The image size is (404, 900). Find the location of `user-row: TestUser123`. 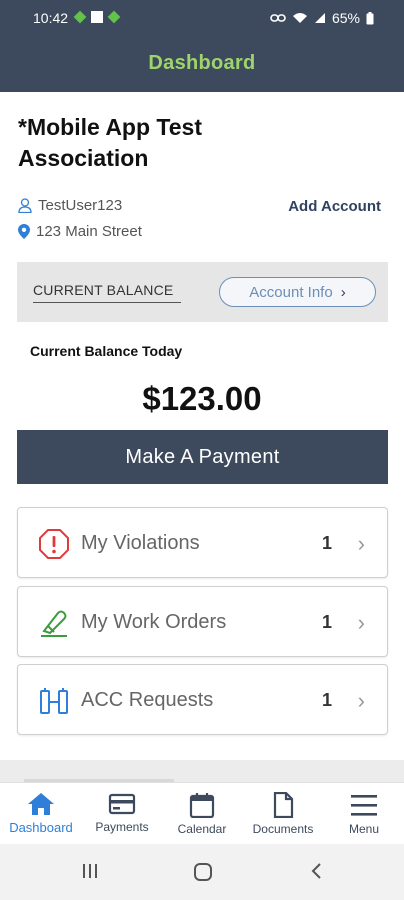

user-row: TestUser123 is located at coordinates (70, 205).